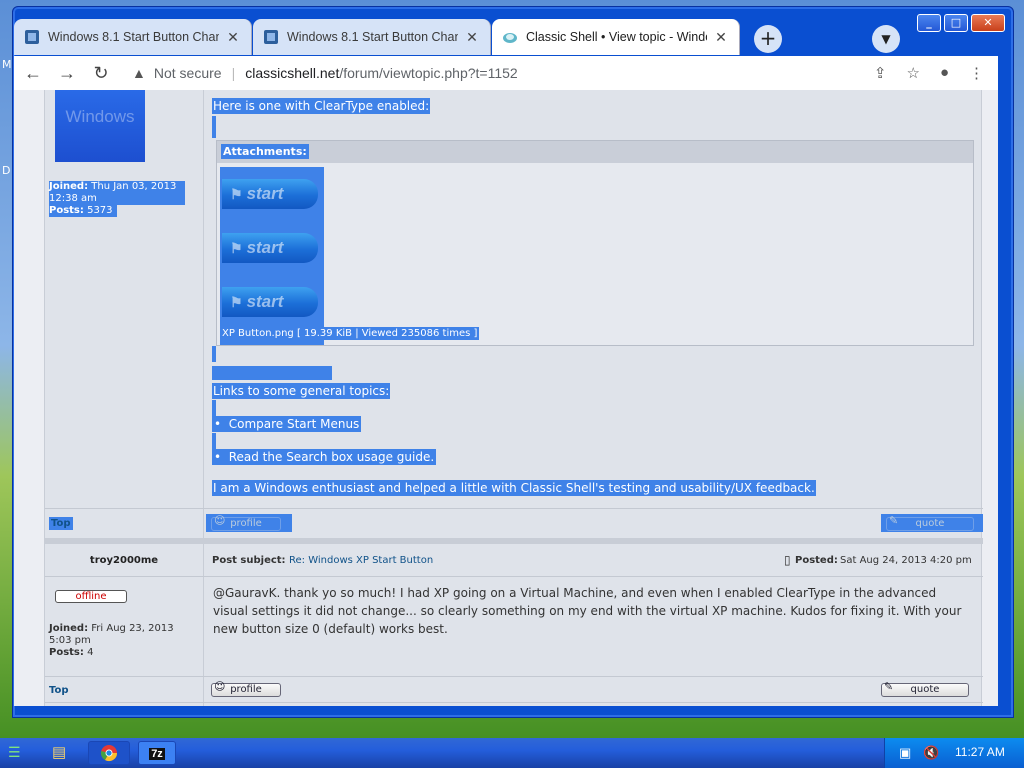 This screenshot has width=1024, height=768. I want to click on tab-windows81-2: Windows 8.1 Start Button Change ✕, so click(372, 37).